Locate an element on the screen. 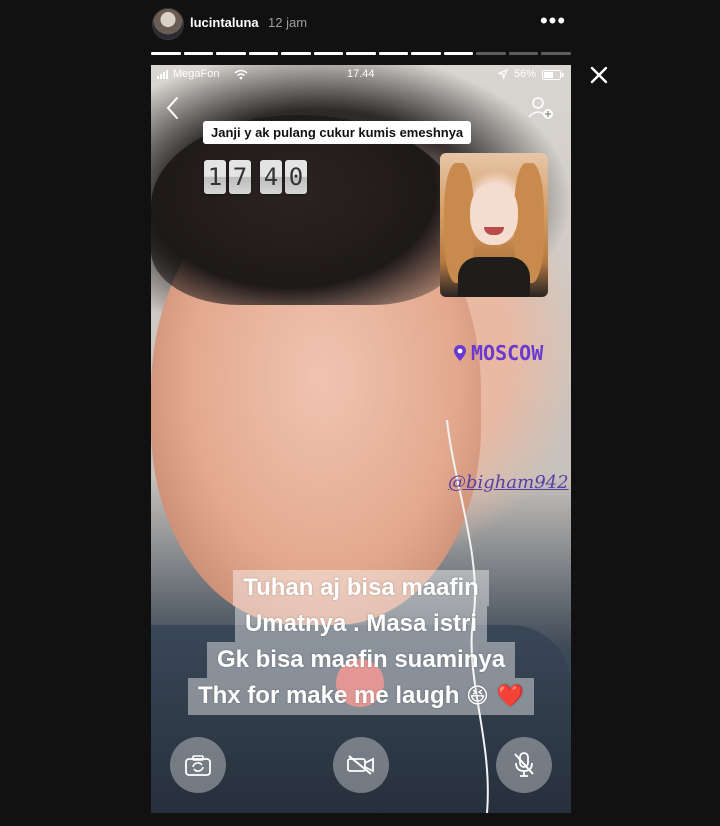 Image resolution: width=720 pixels, height=826 pixels. time-digit: 4 is located at coordinates (271, 177).